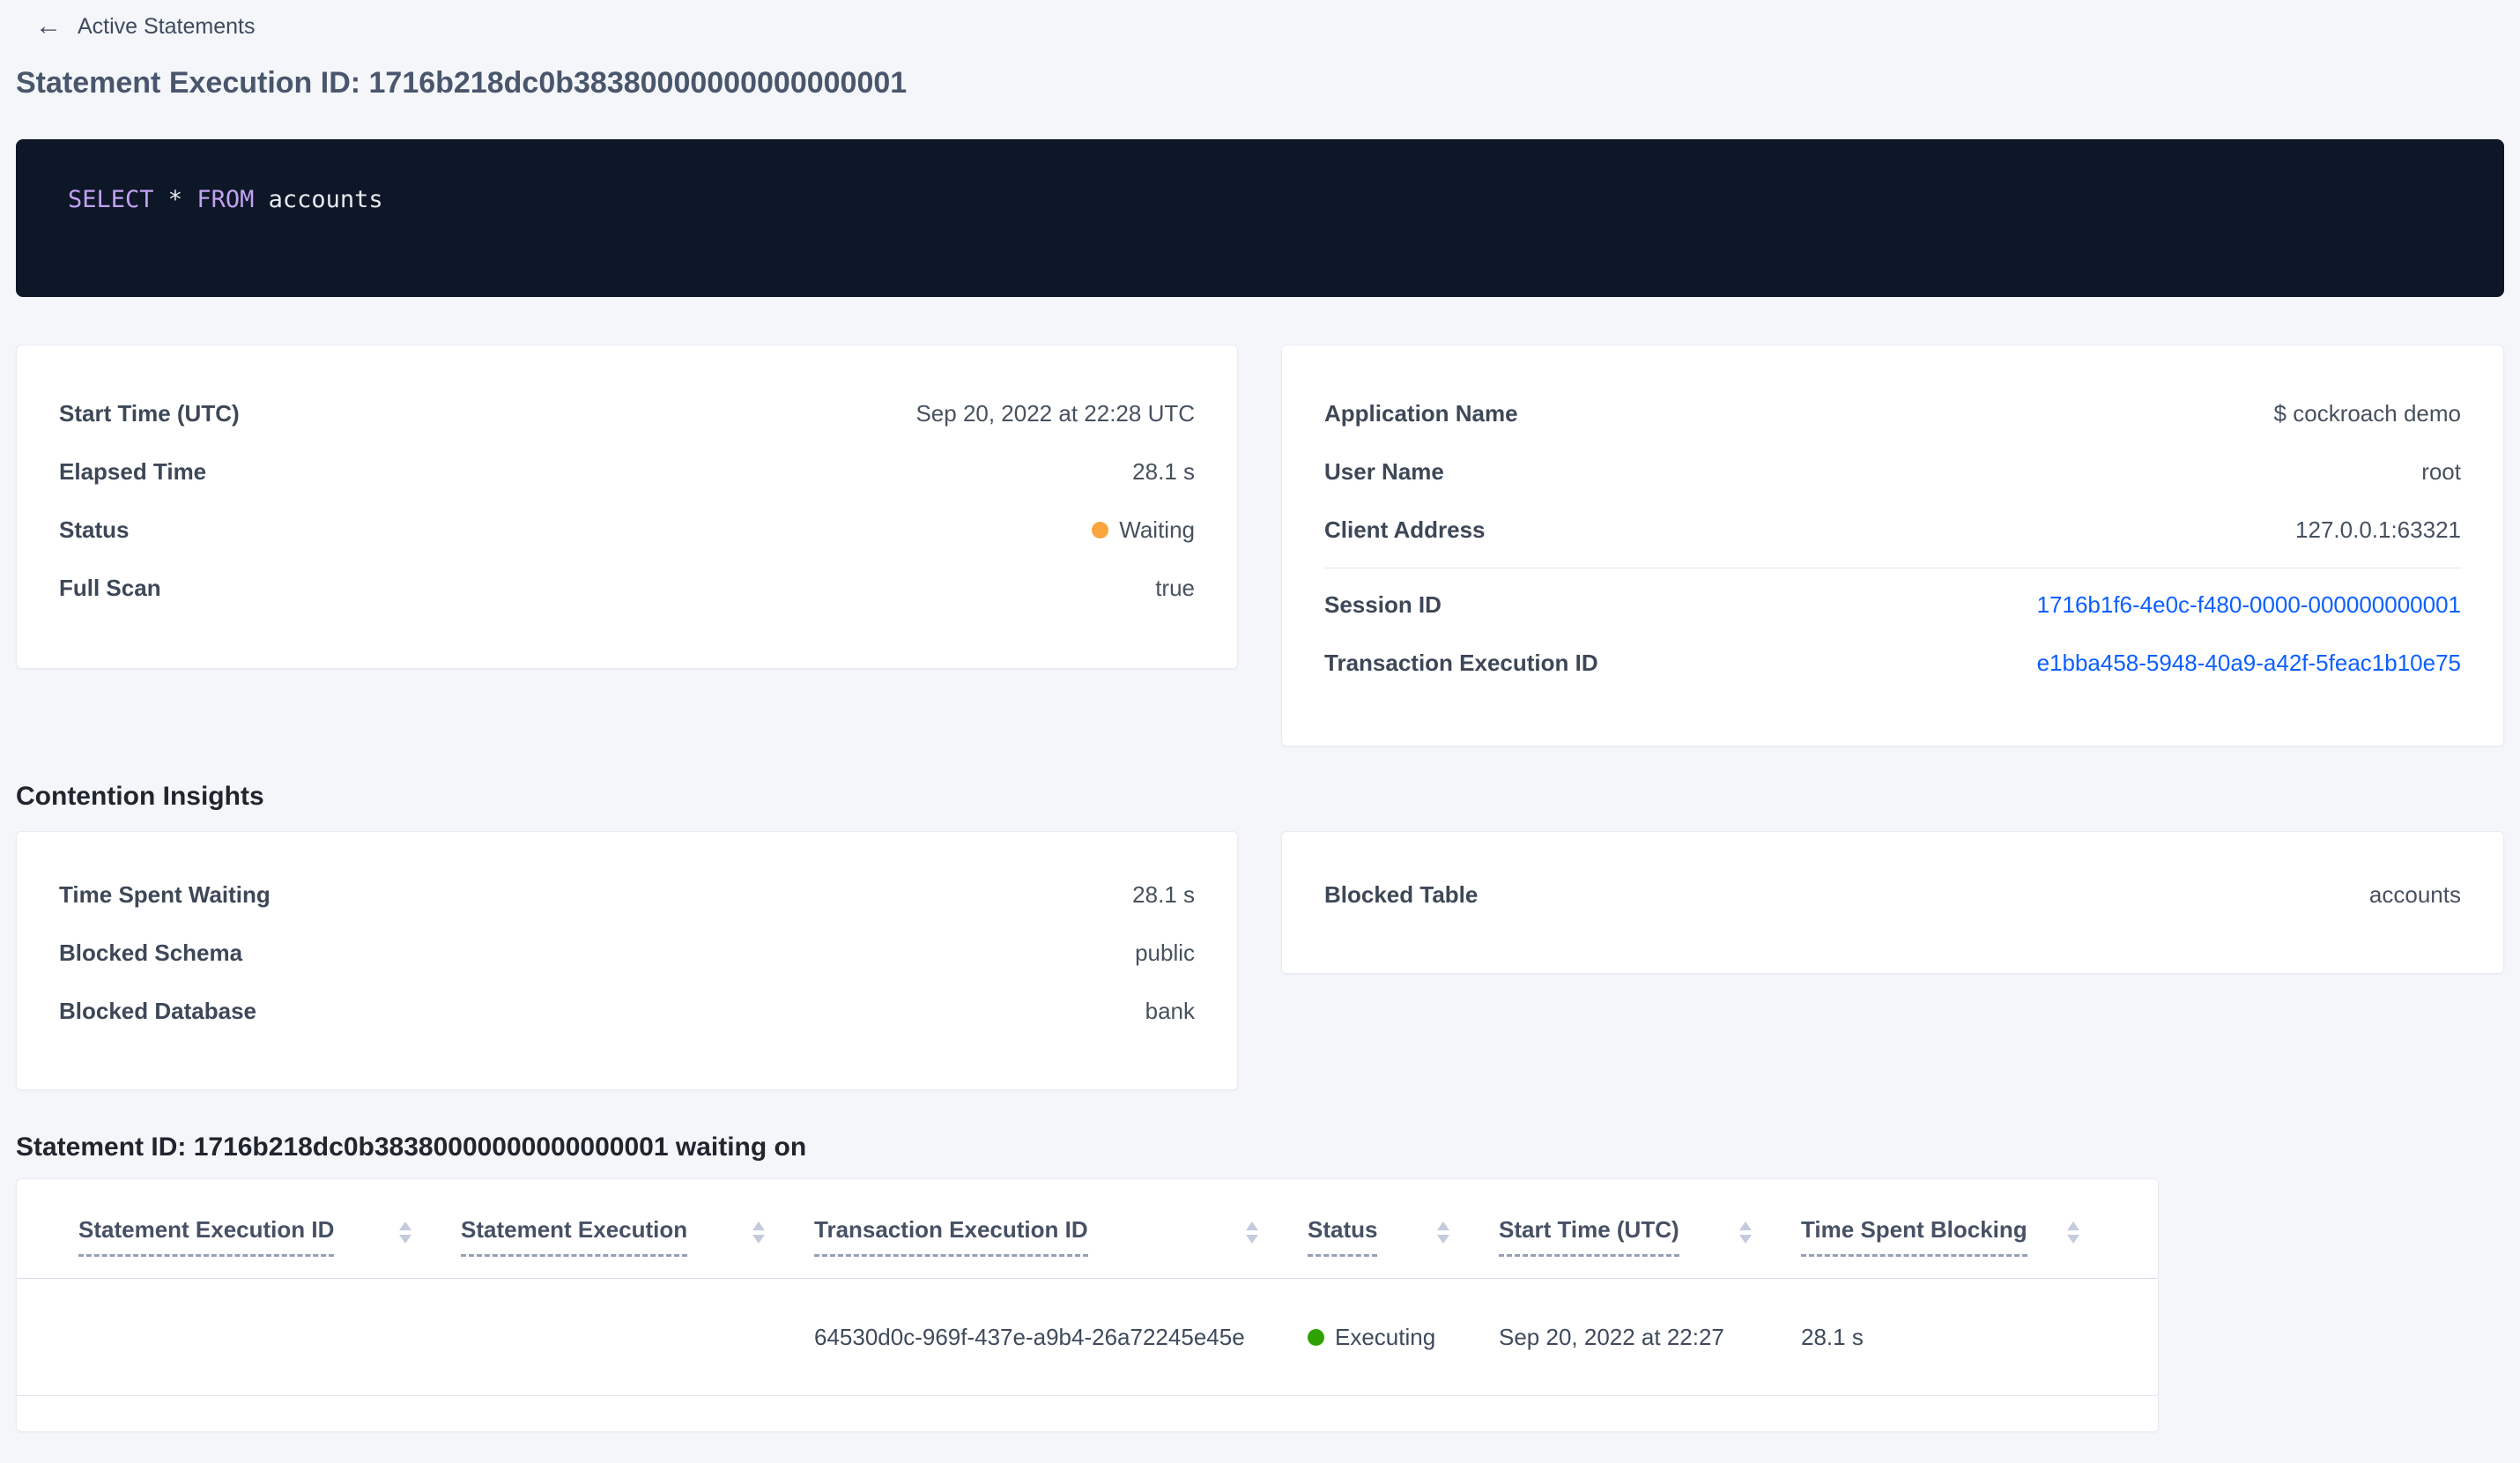 This screenshot has width=2520, height=1463. What do you see at coordinates (1384, 471) in the screenshot?
I see `user-name-label: User Name` at bounding box center [1384, 471].